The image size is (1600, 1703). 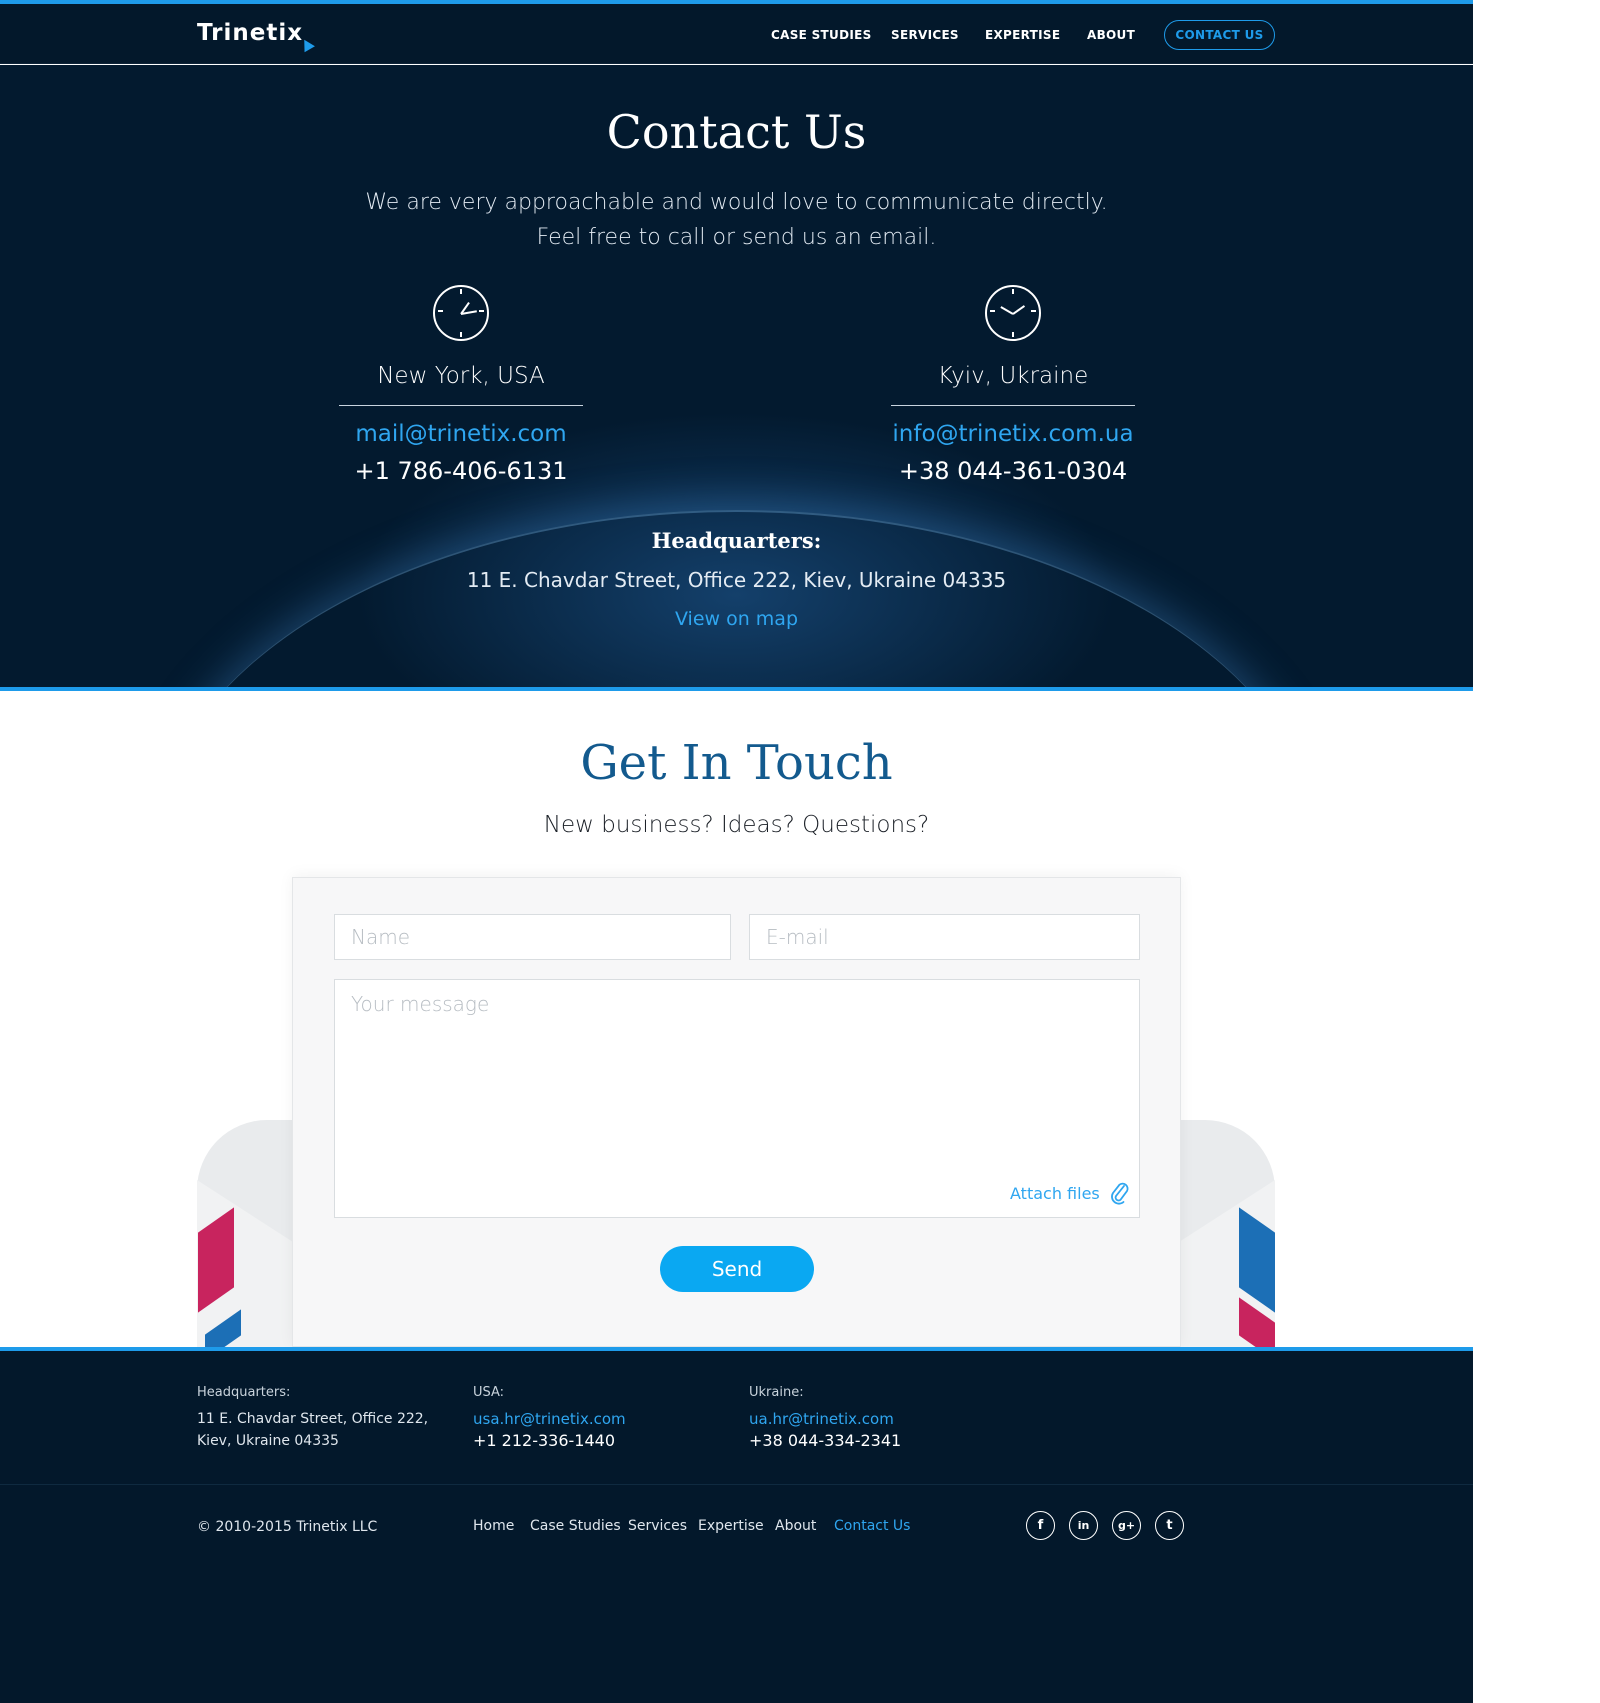 I want to click on send-button: Send, so click(x=737, y=1269).